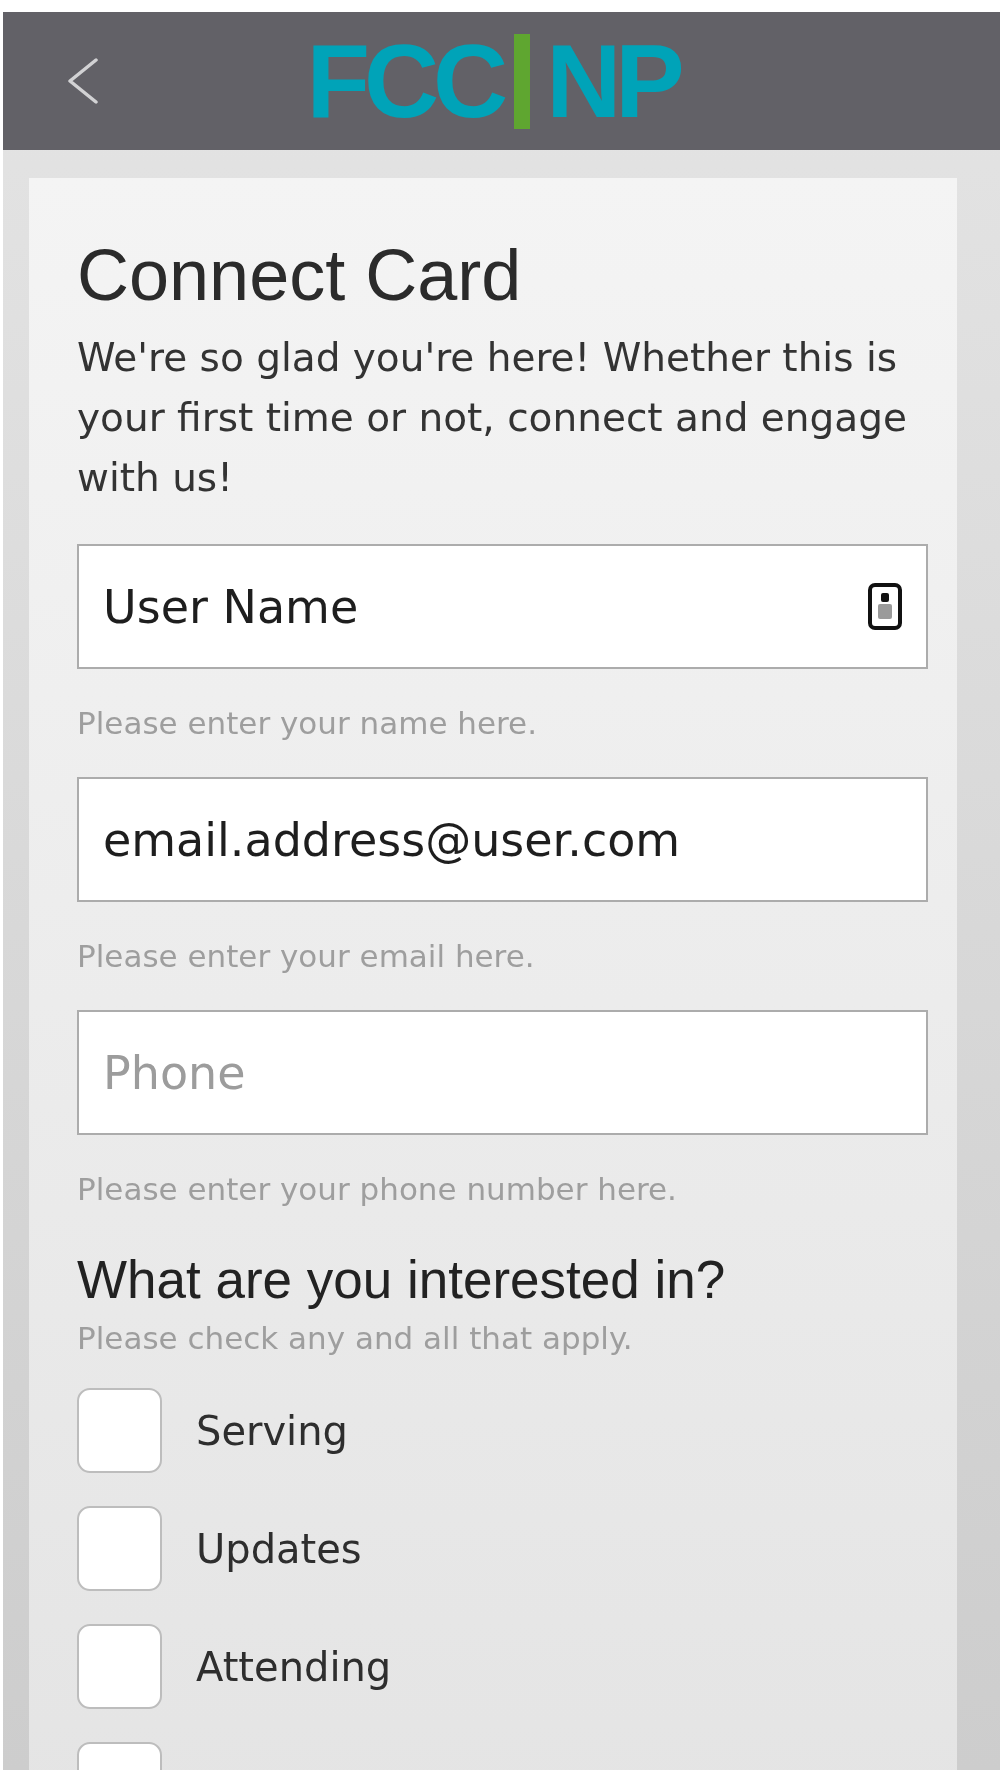 Image resolution: width=1000 pixels, height=1778 pixels. What do you see at coordinates (300, 275) in the screenshot?
I see `card-title: Connect Card` at bounding box center [300, 275].